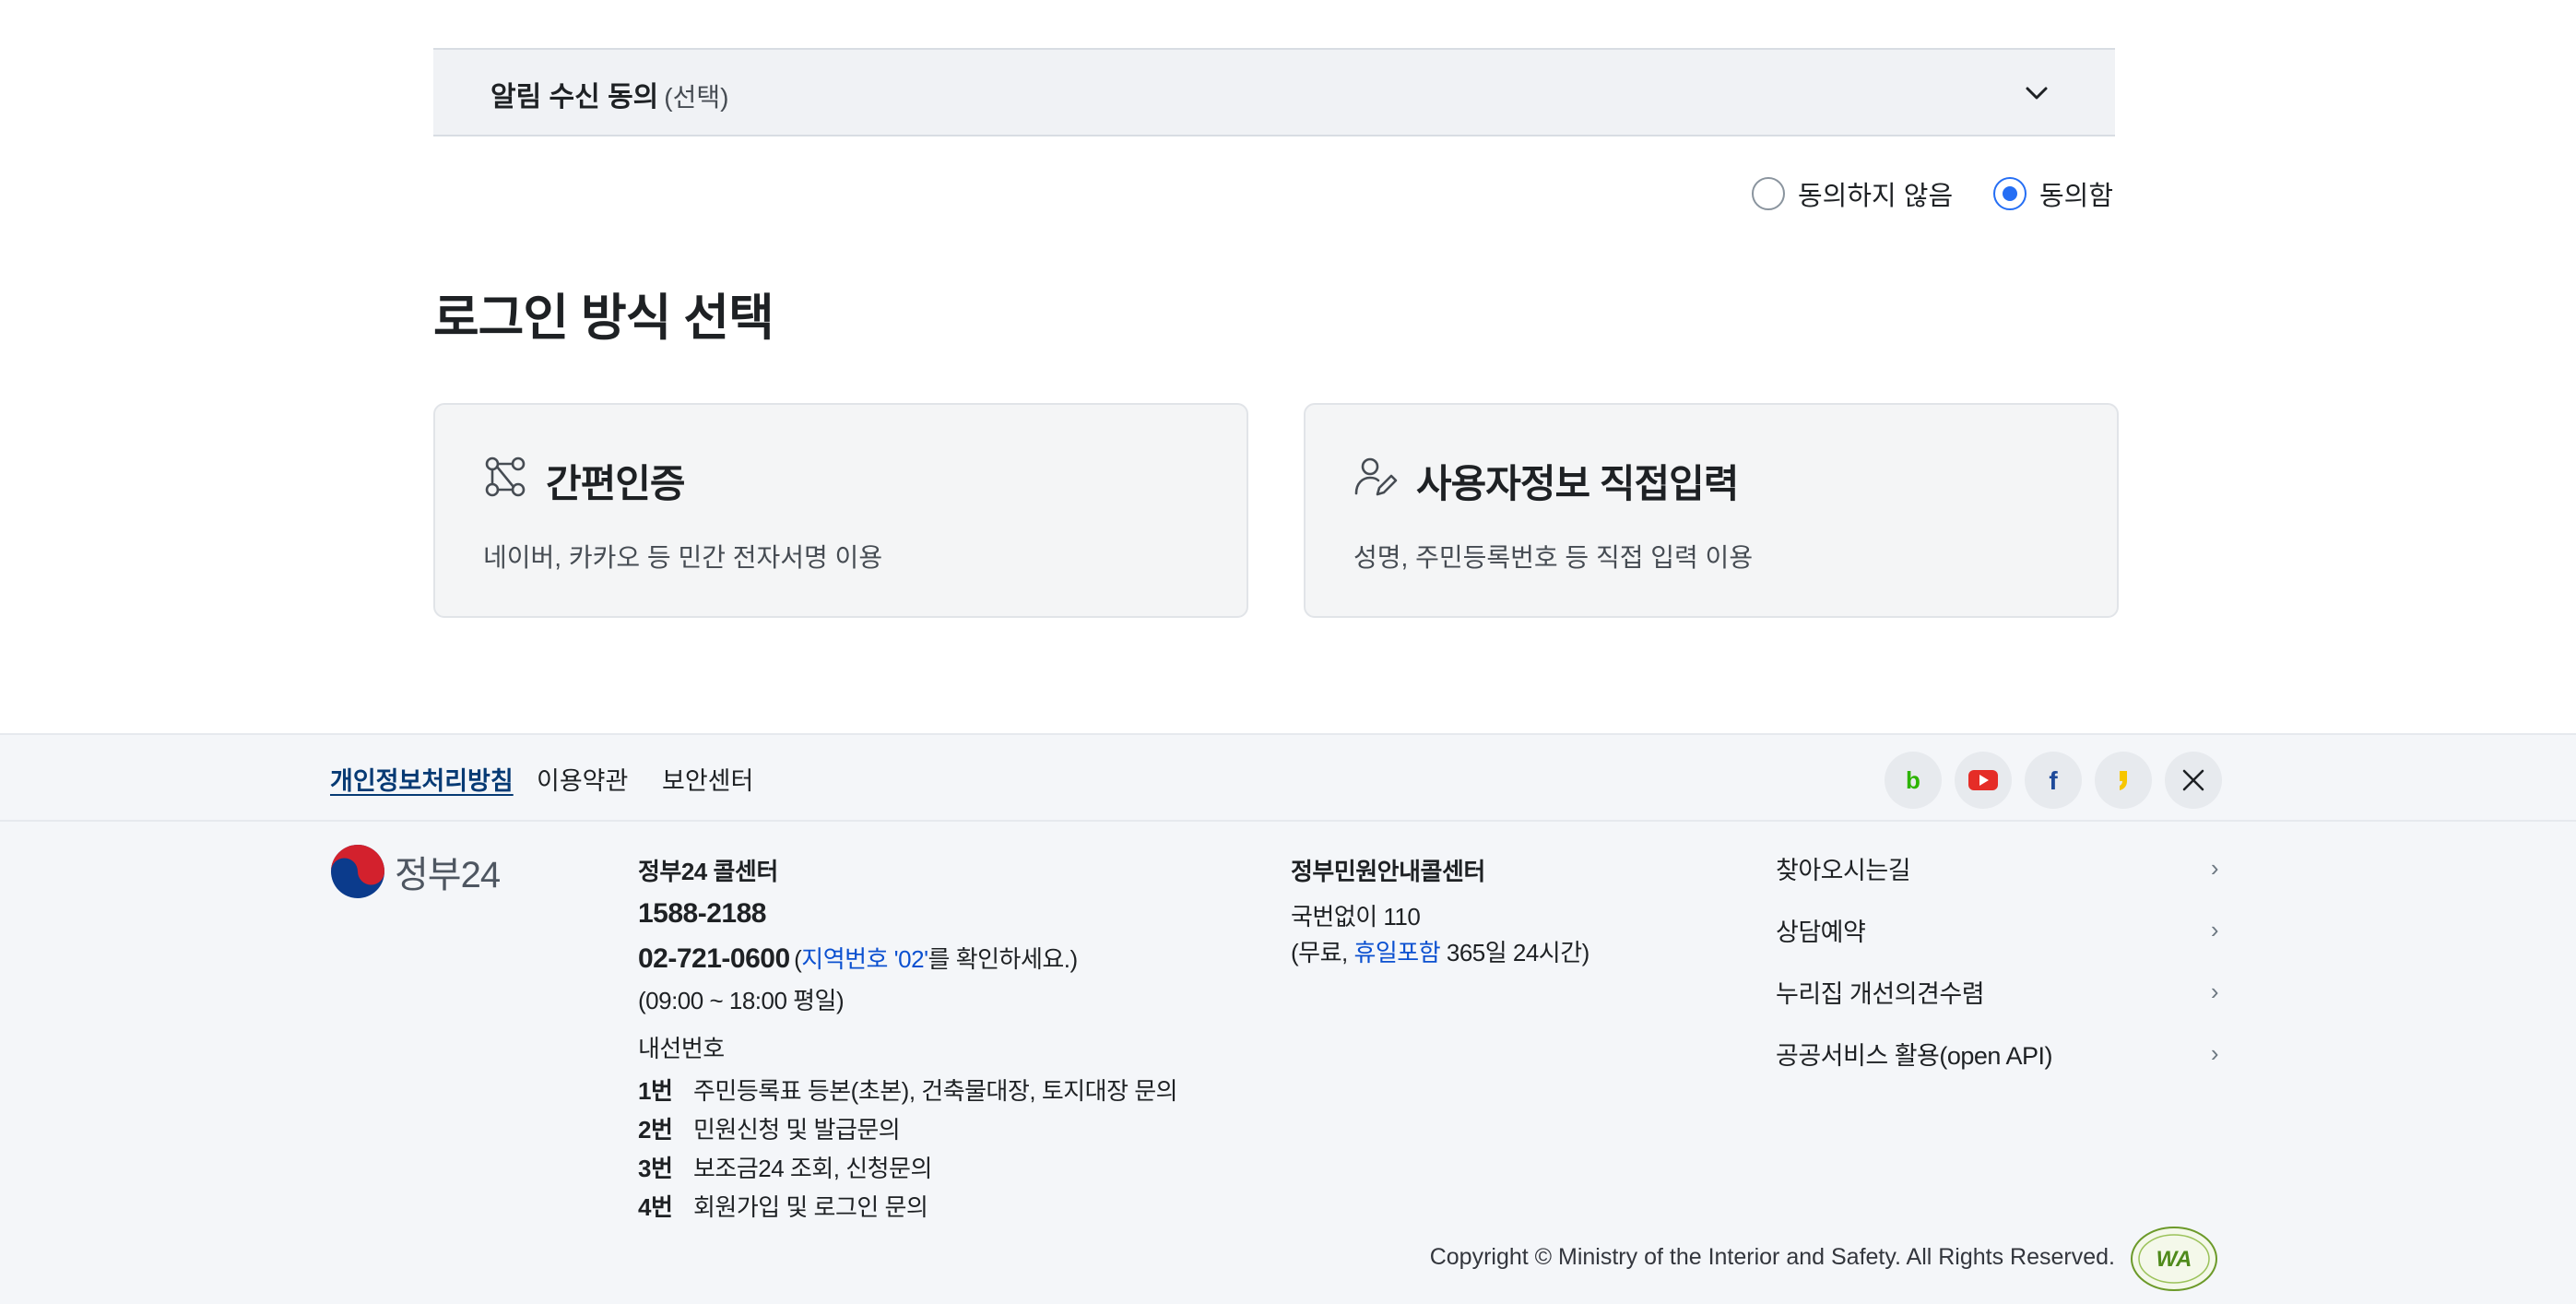 This screenshot has height=1304, width=2576. Describe the element at coordinates (1821, 932) in the screenshot. I see `quicklink-label: 상담예약` at that location.